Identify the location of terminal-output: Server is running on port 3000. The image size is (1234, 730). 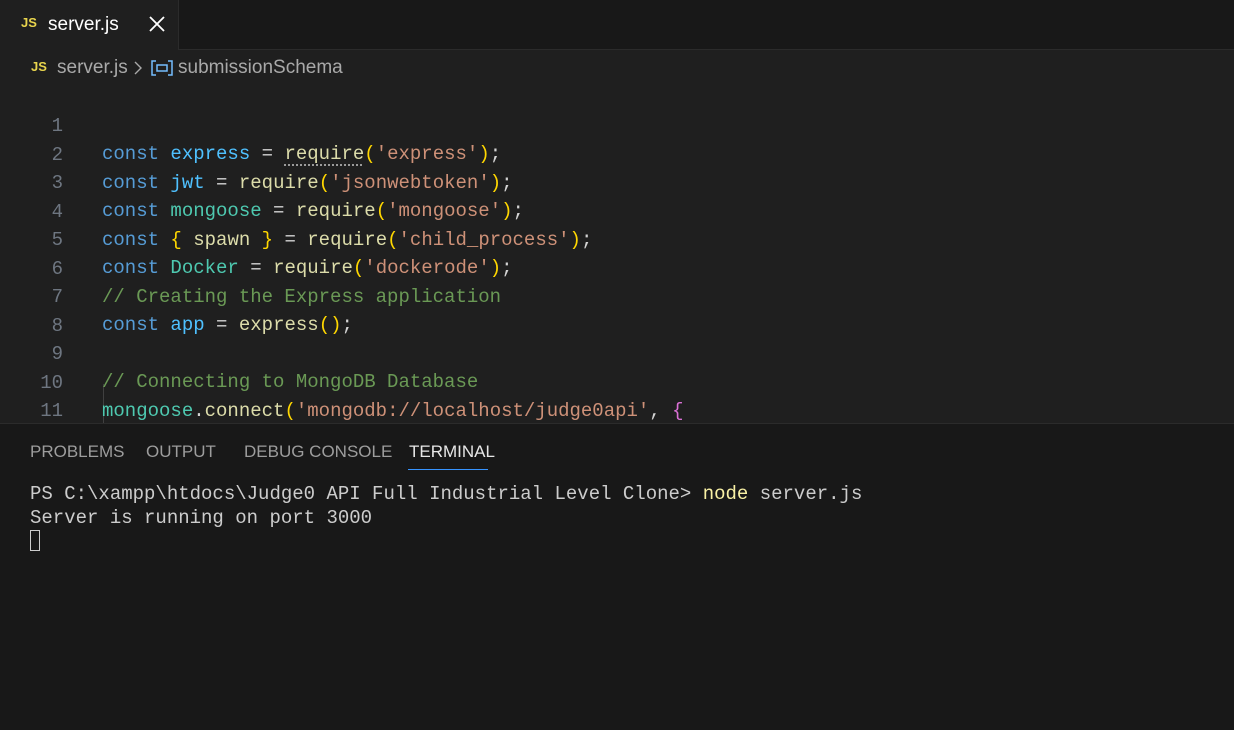
(201, 518).